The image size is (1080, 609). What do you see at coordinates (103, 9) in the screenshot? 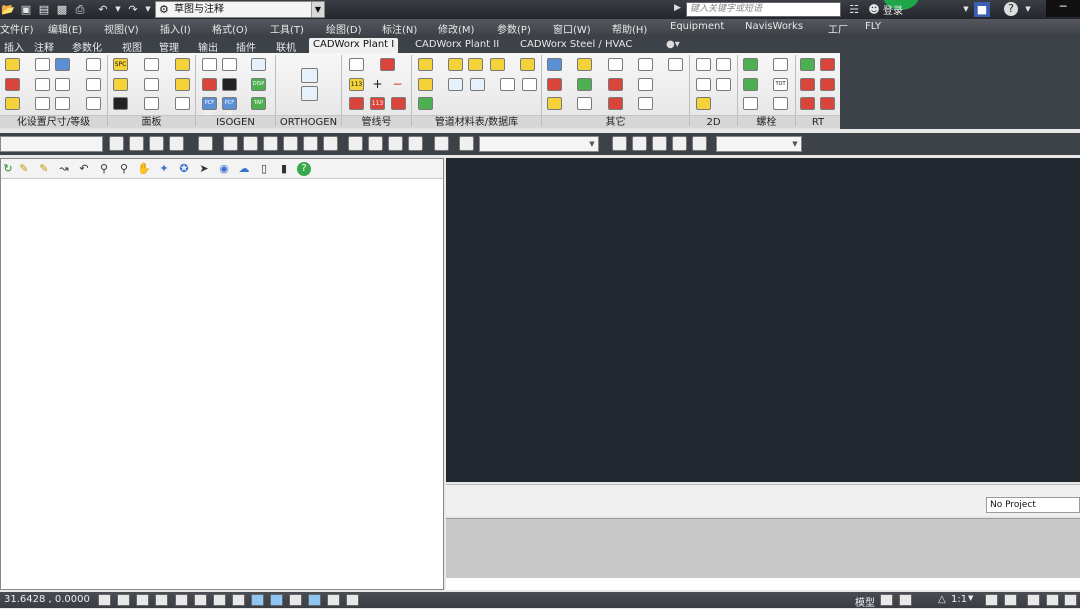
I see `undo-icon: ↶` at bounding box center [103, 9].